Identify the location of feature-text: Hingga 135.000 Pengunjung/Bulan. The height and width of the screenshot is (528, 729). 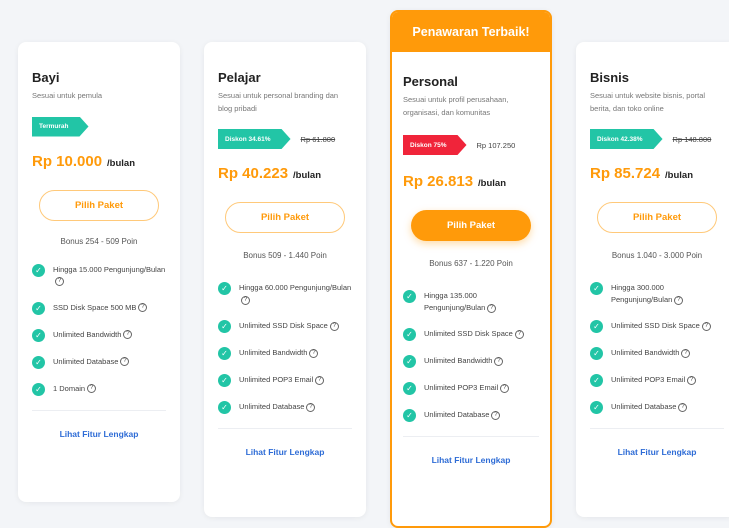
(455, 301).